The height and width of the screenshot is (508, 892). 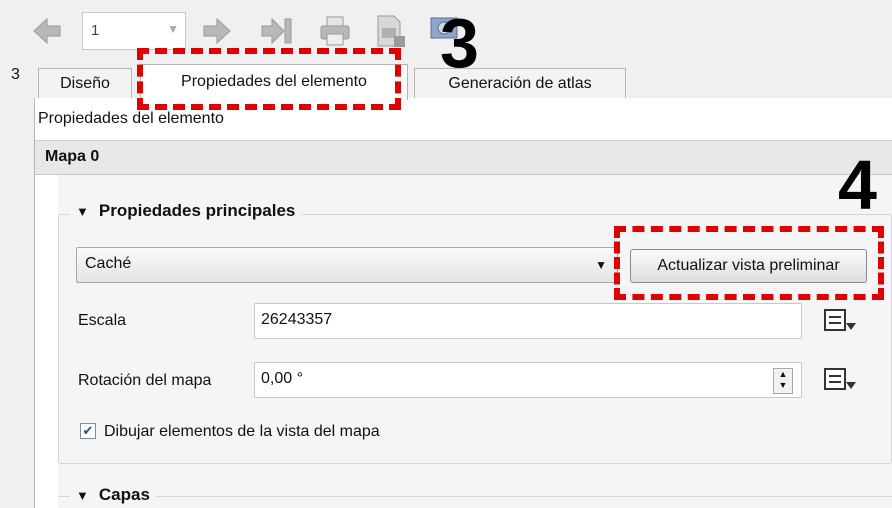 What do you see at coordinates (7, 285) in the screenshot?
I see `left-strip` at bounding box center [7, 285].